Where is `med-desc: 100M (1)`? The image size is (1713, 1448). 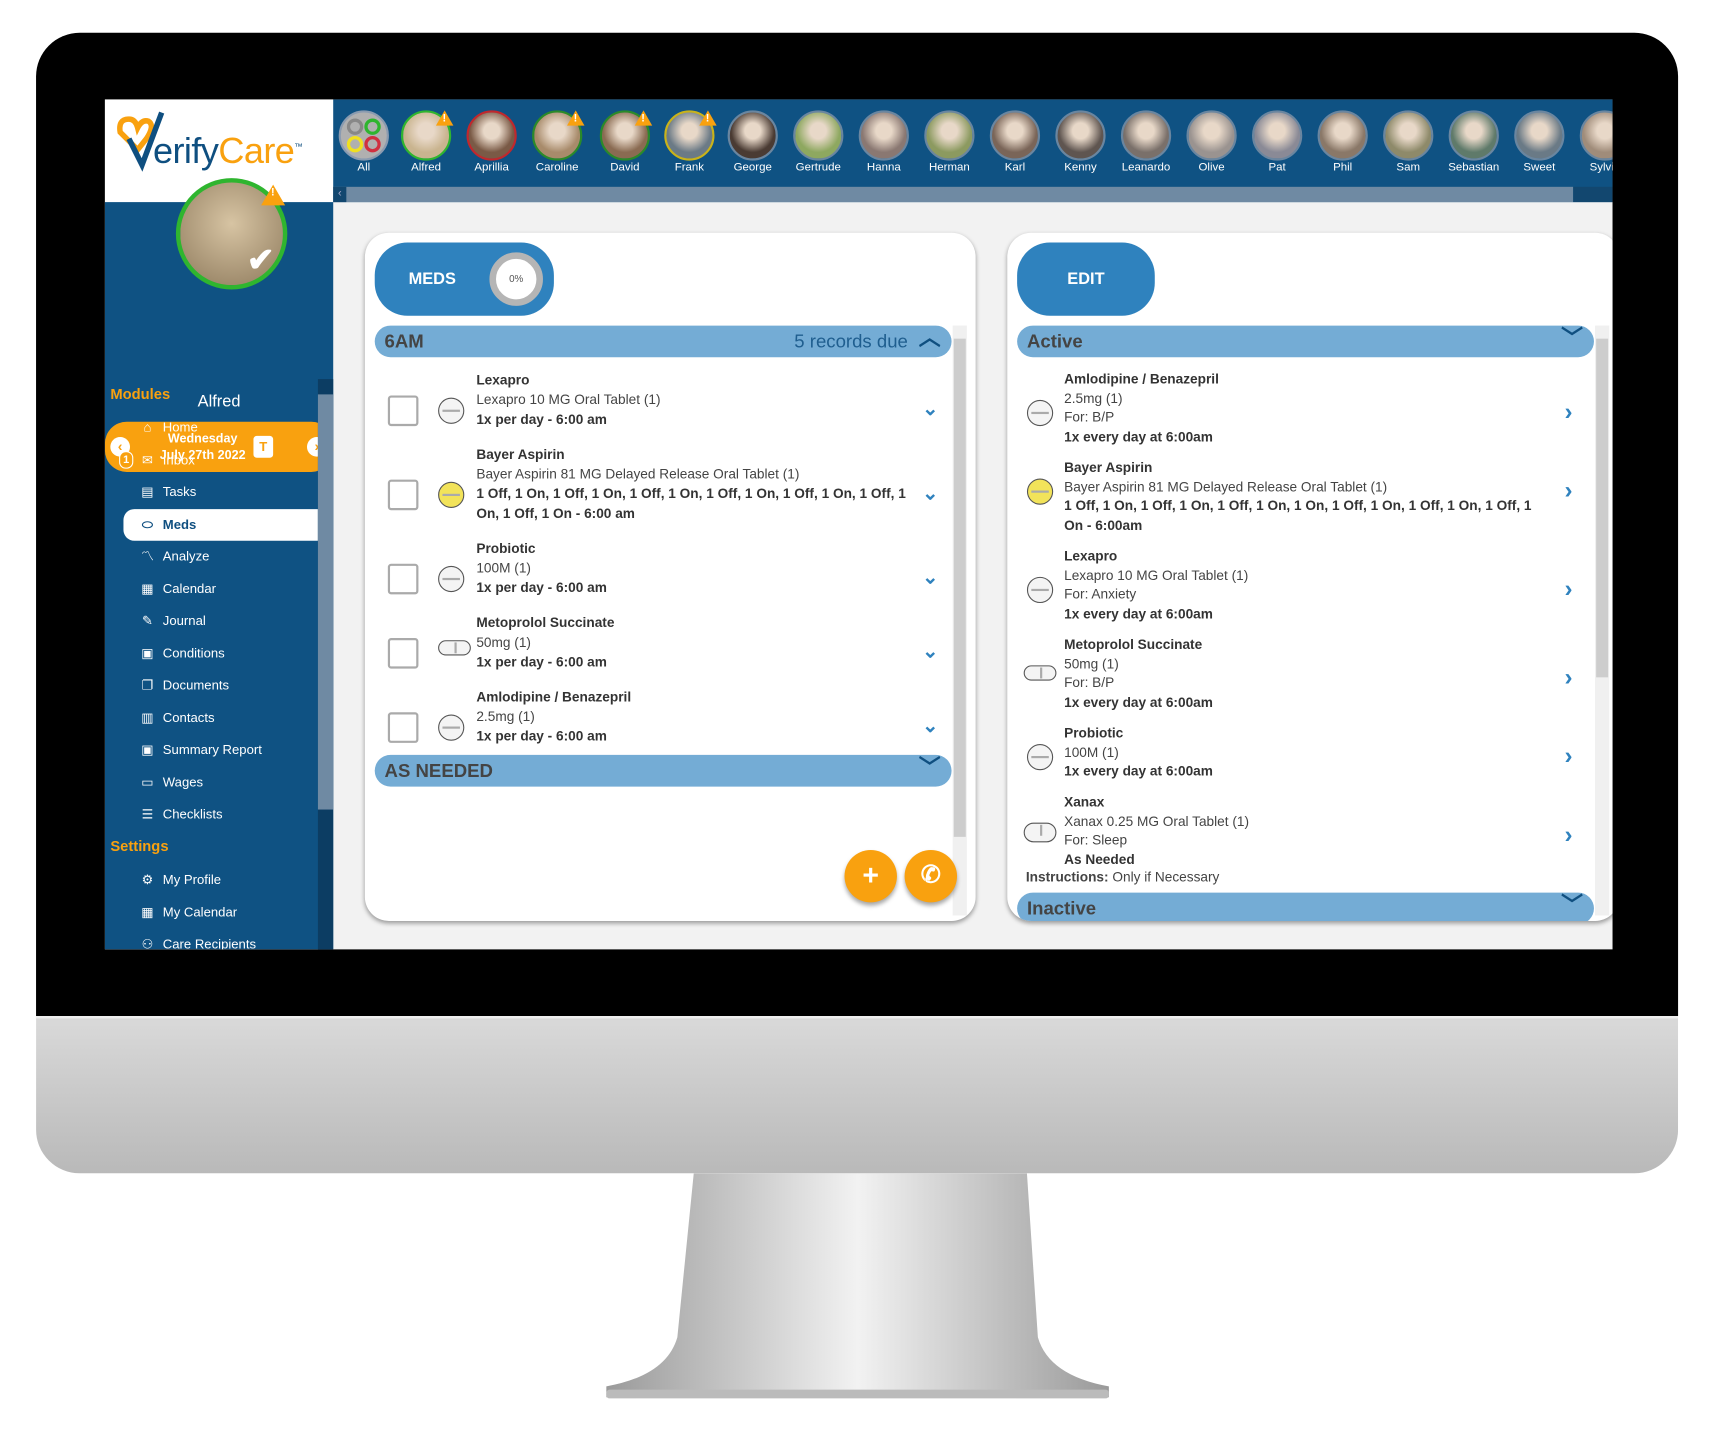
med-desc: 100M (1) is located at coordinates (503, 568).